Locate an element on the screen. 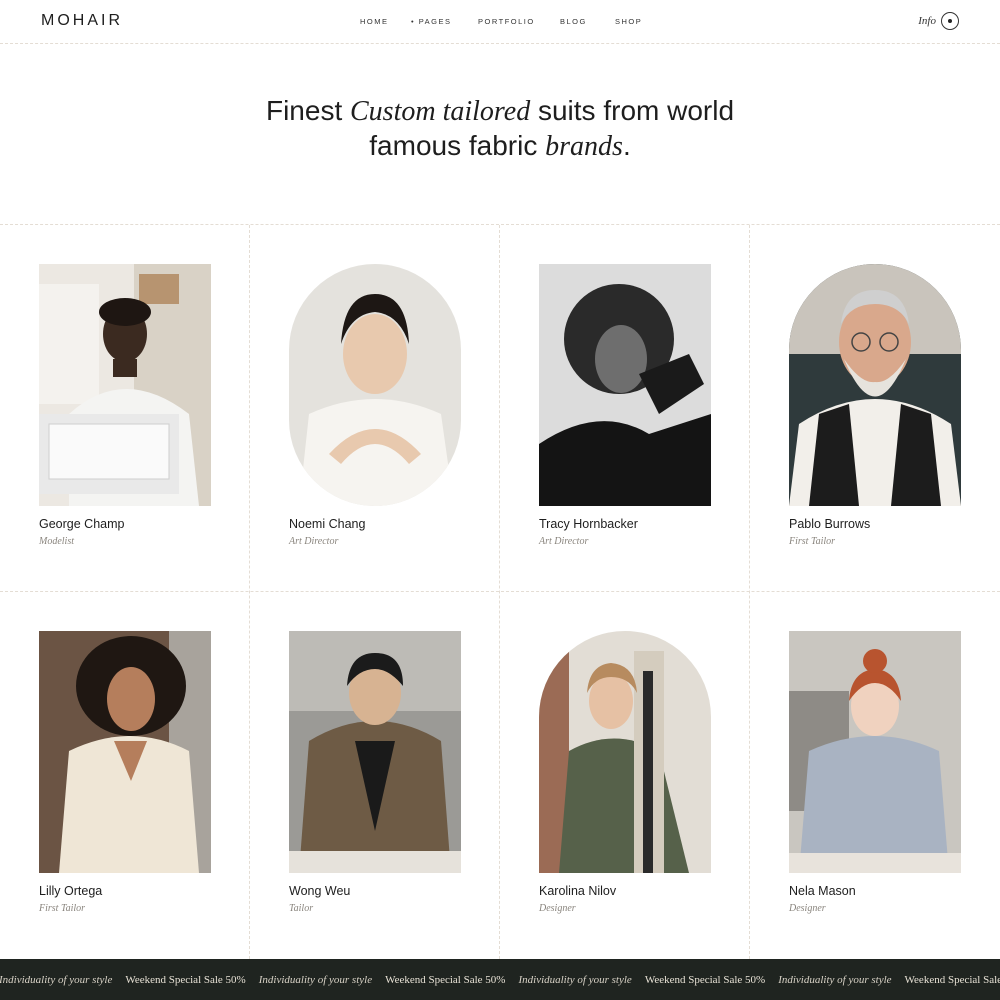 The height and width of the screenshot is (1000, 1000). info-label: Info is located at coordinates (927, 21).